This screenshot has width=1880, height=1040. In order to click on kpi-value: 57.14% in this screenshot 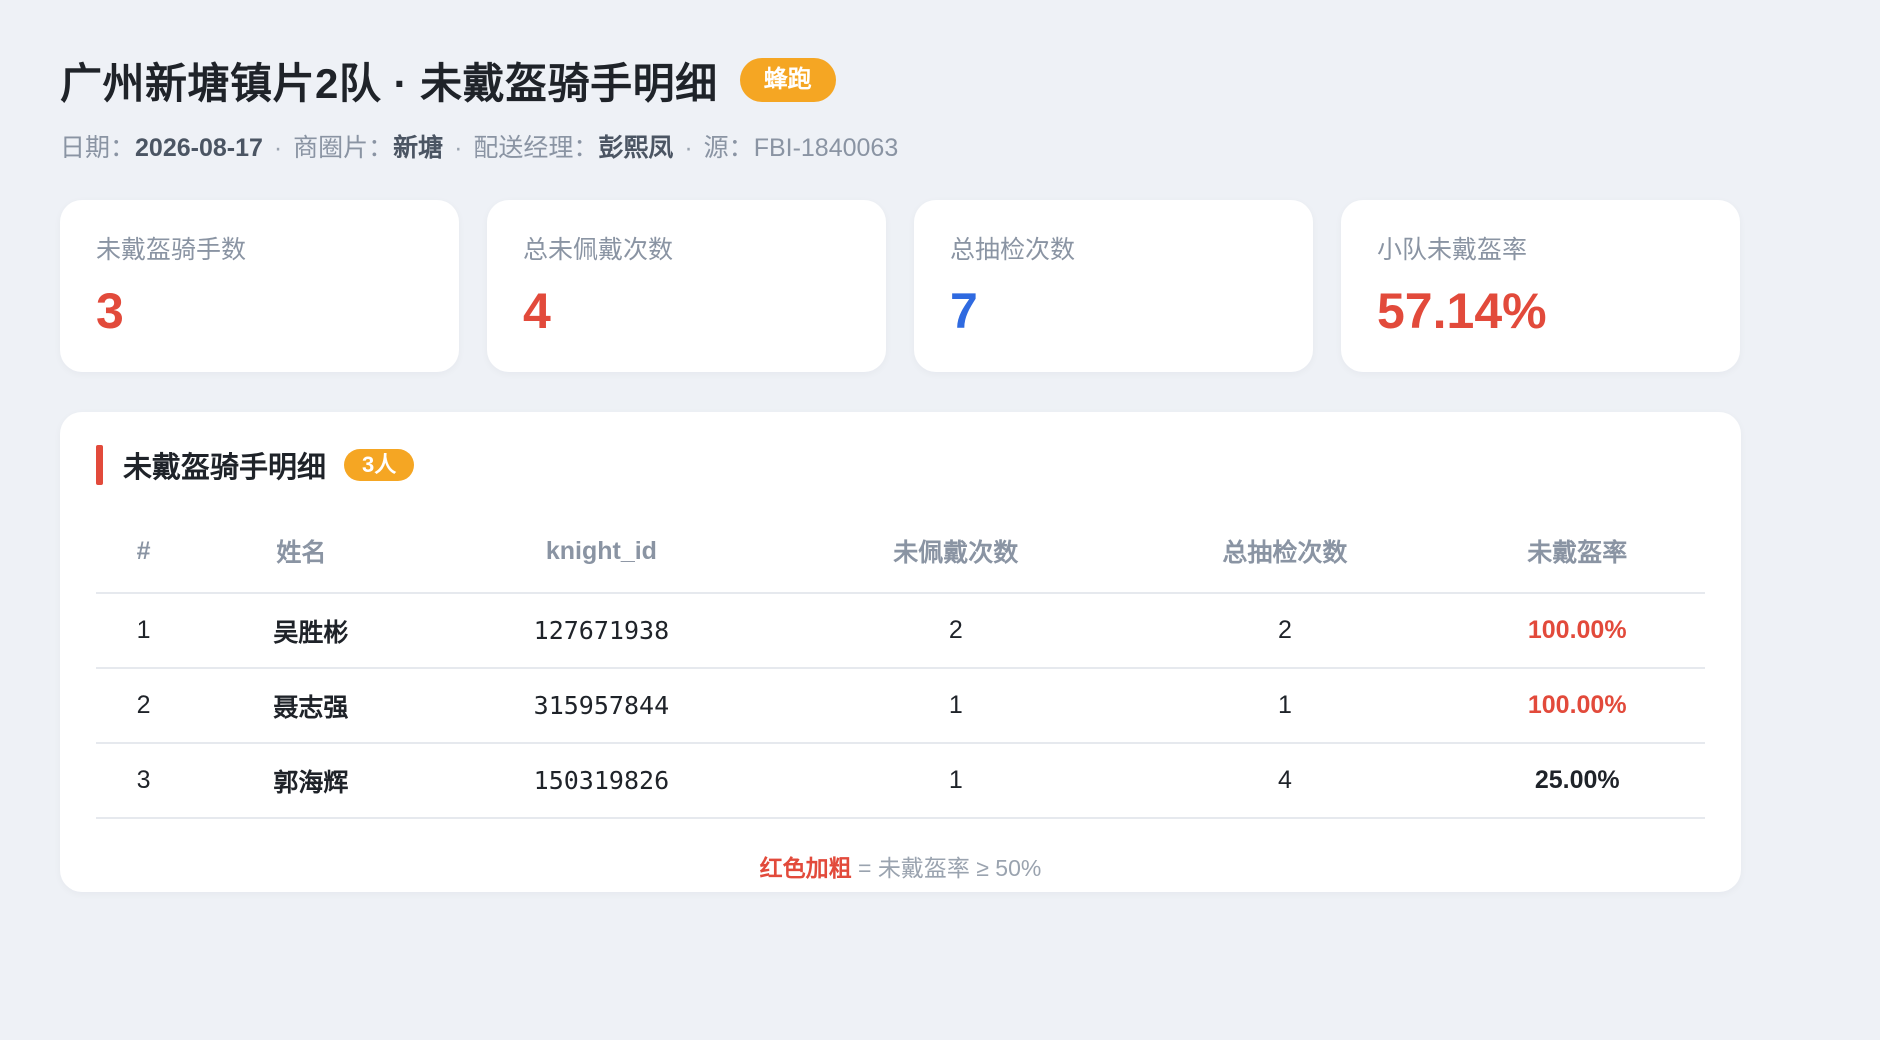, I will do `click(1462, 311)`.